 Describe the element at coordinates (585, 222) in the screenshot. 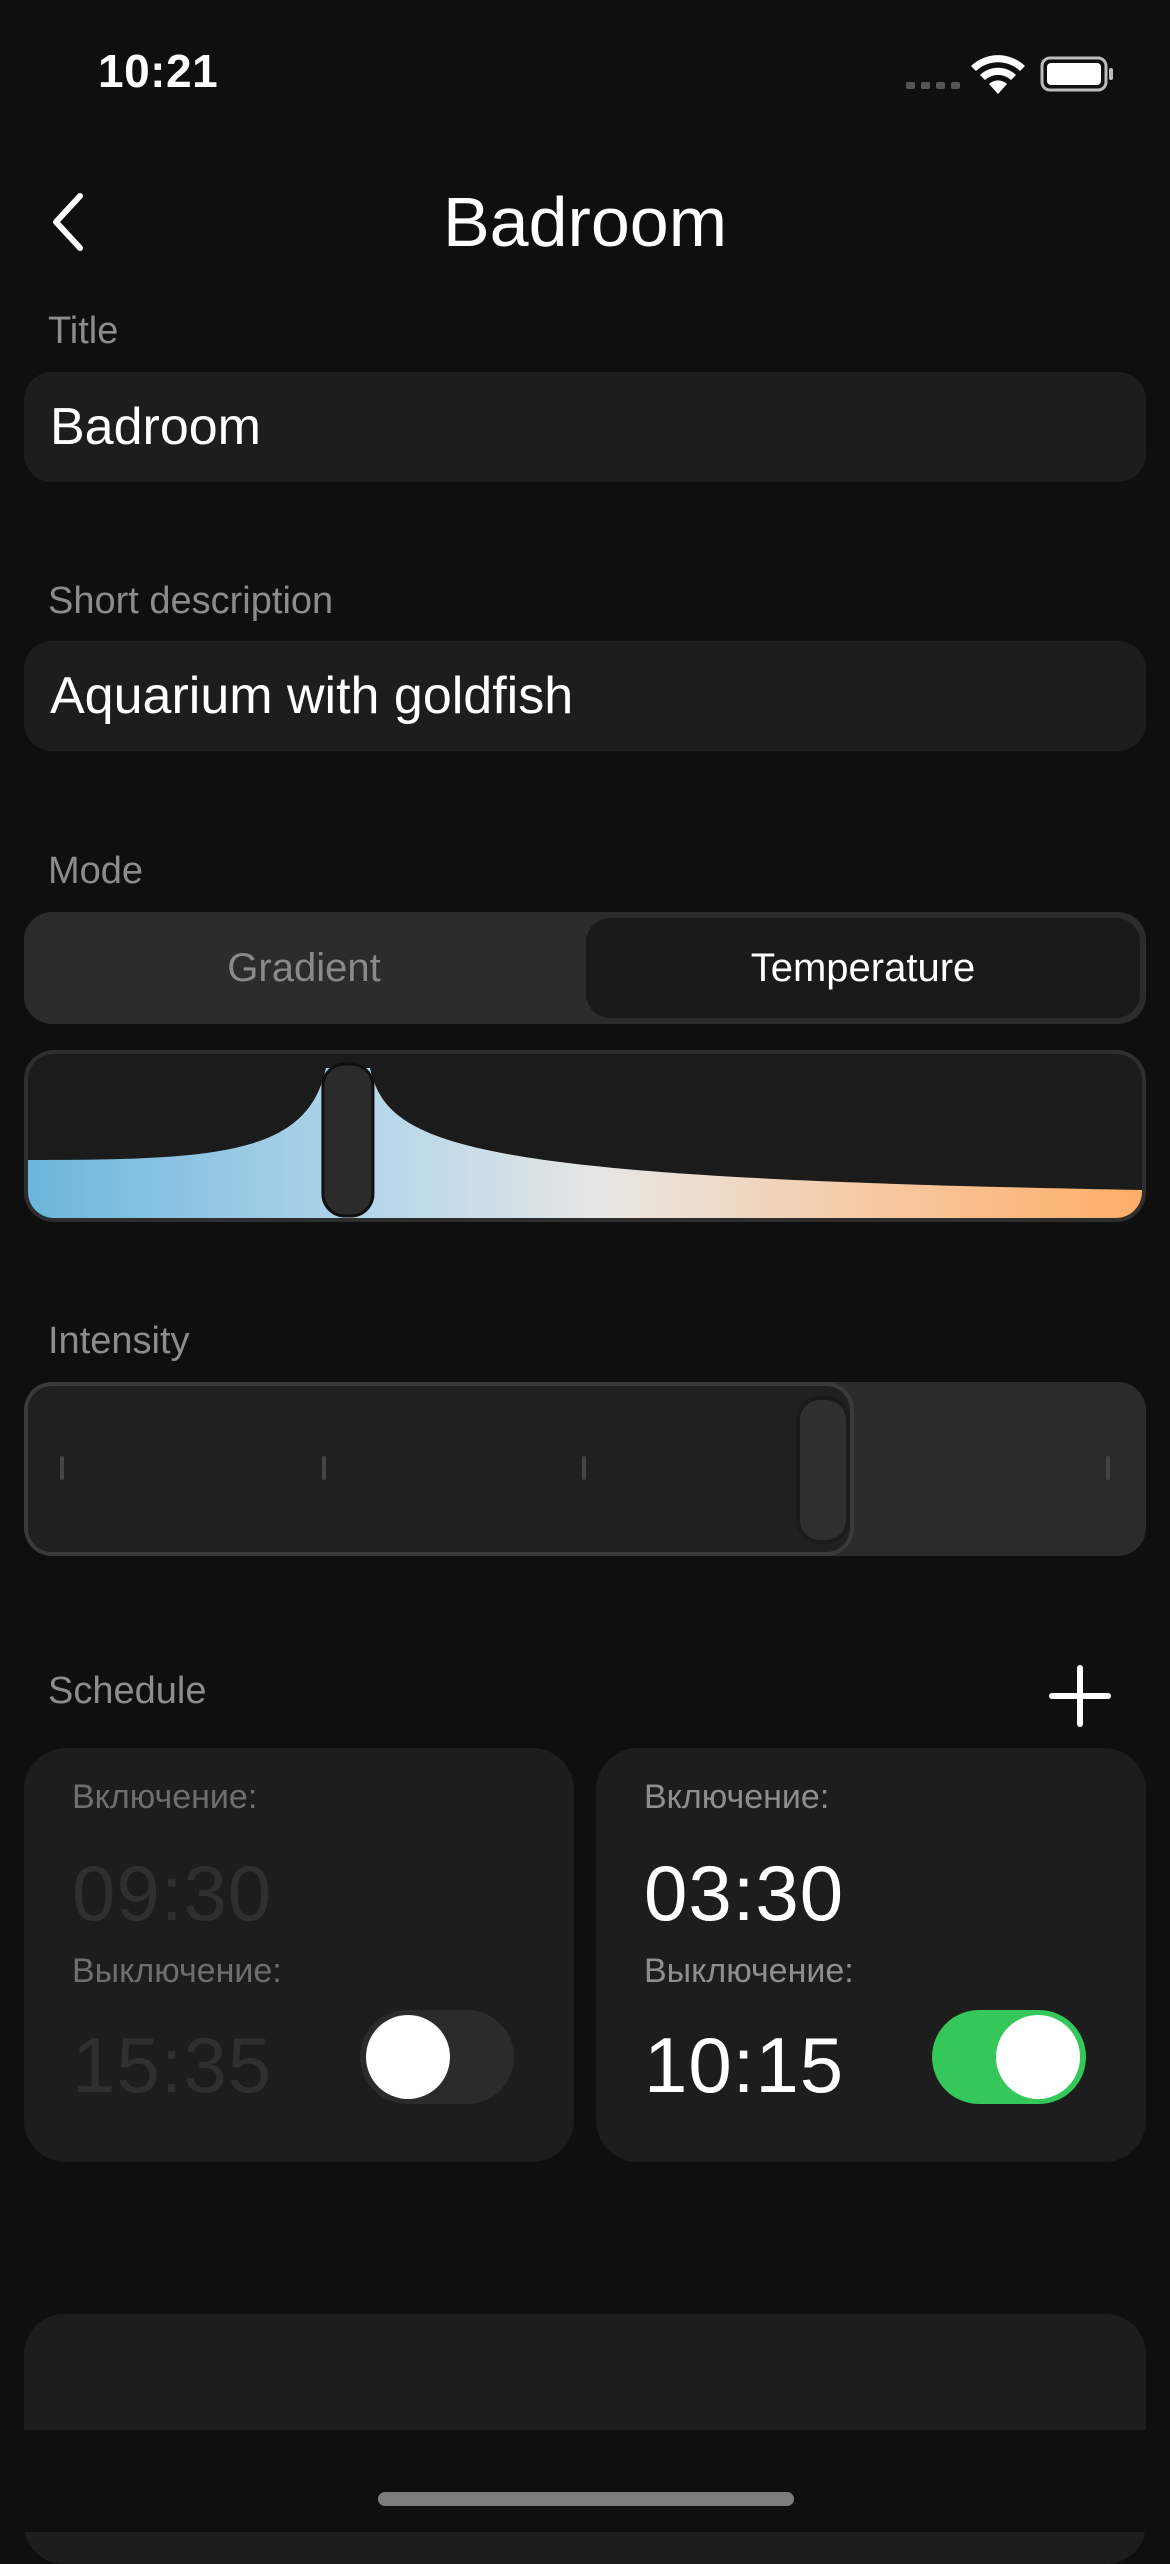

I see `page-title: Badroom` at that location.